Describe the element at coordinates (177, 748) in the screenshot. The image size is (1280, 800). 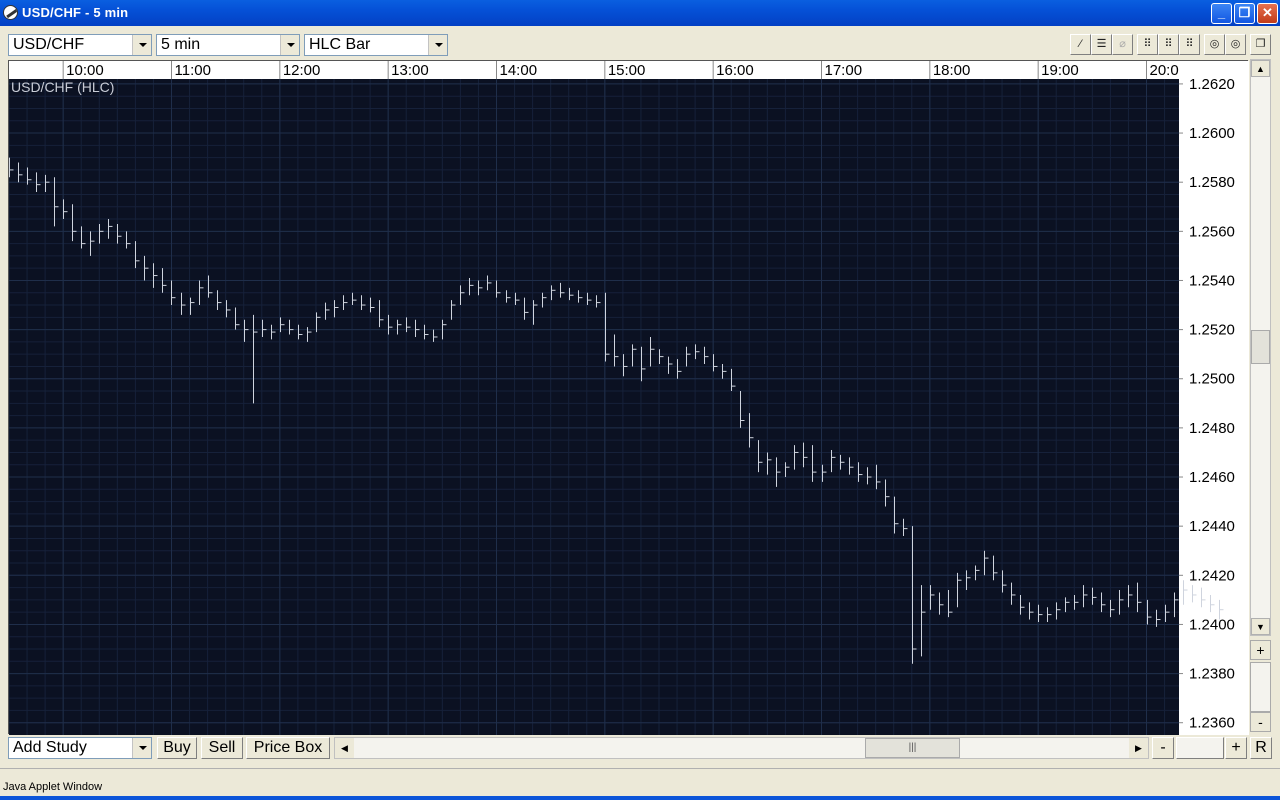
I see `buy-button: Buy` at that location.